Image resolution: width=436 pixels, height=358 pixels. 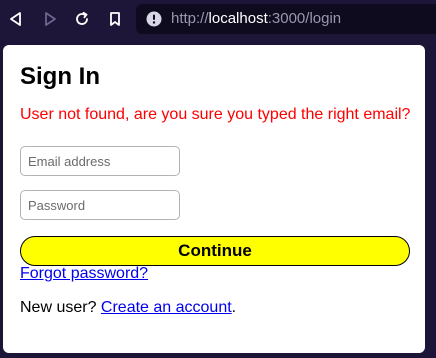 I want to click on create-account-link: Create an account, so click(x=166, y=307).